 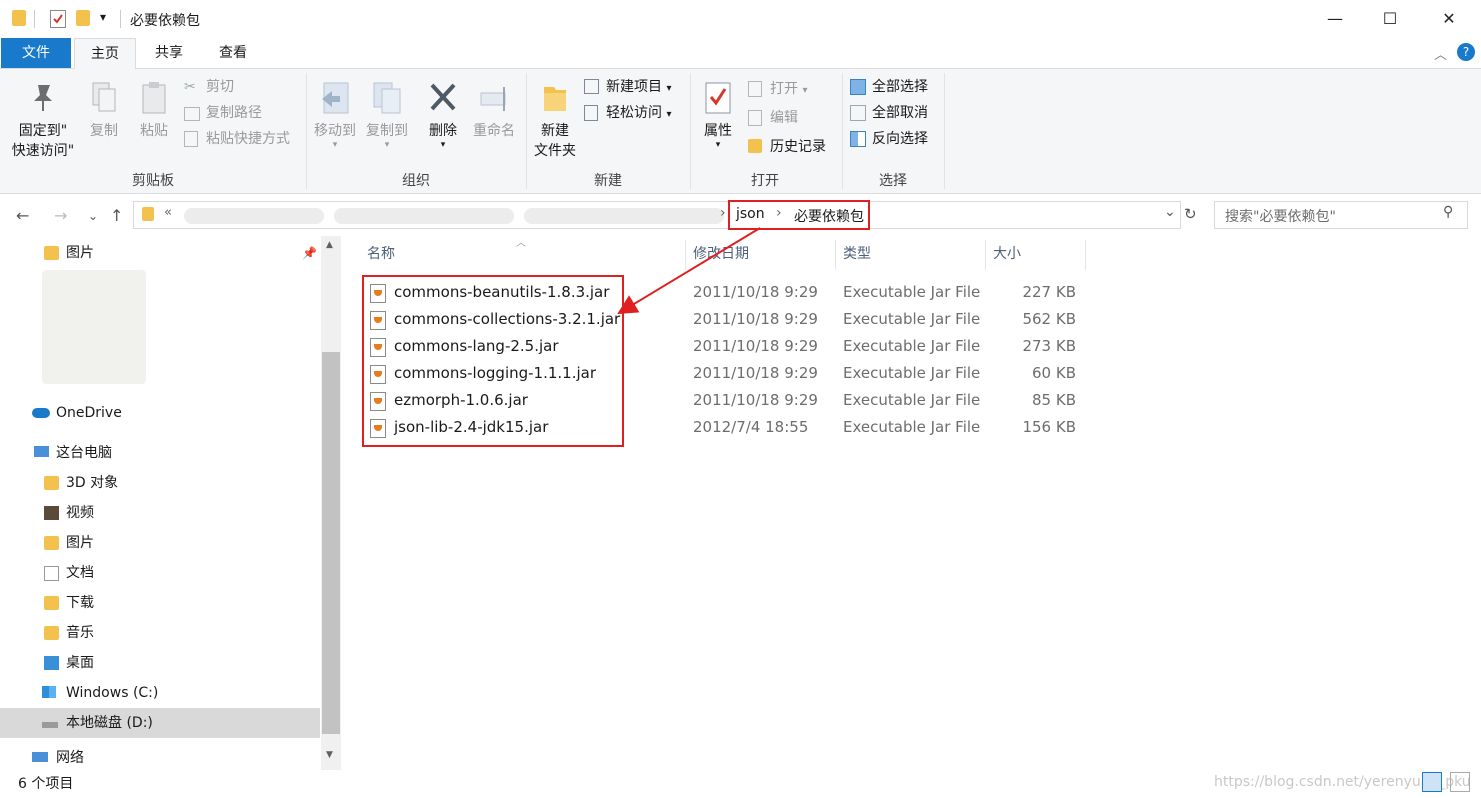 I want to click on column-header-size: 大小, so click(x=1007, y=254).